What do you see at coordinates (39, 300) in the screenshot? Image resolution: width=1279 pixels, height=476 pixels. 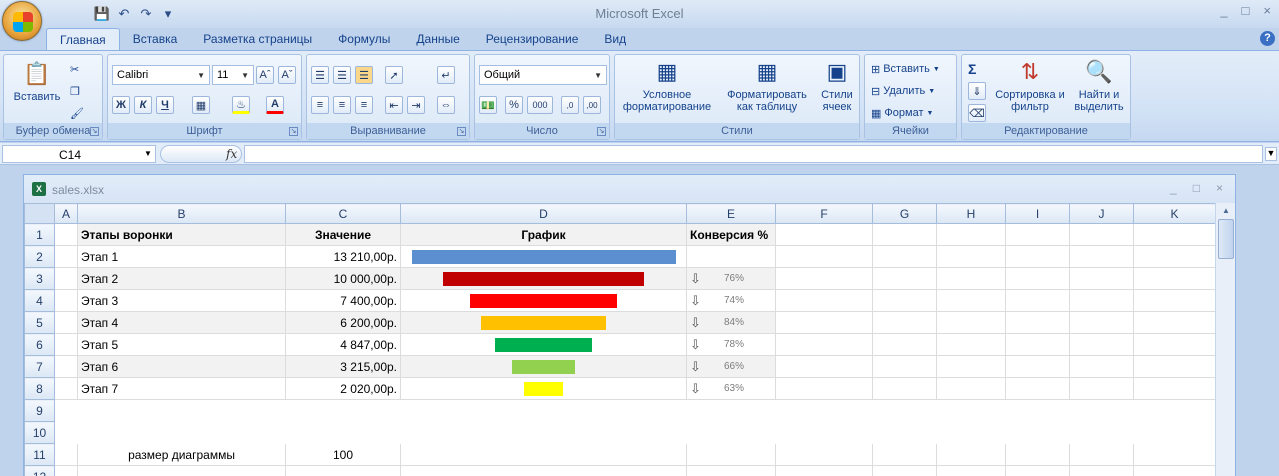 I see `row-header: 4` at bounding box center [39, 300].